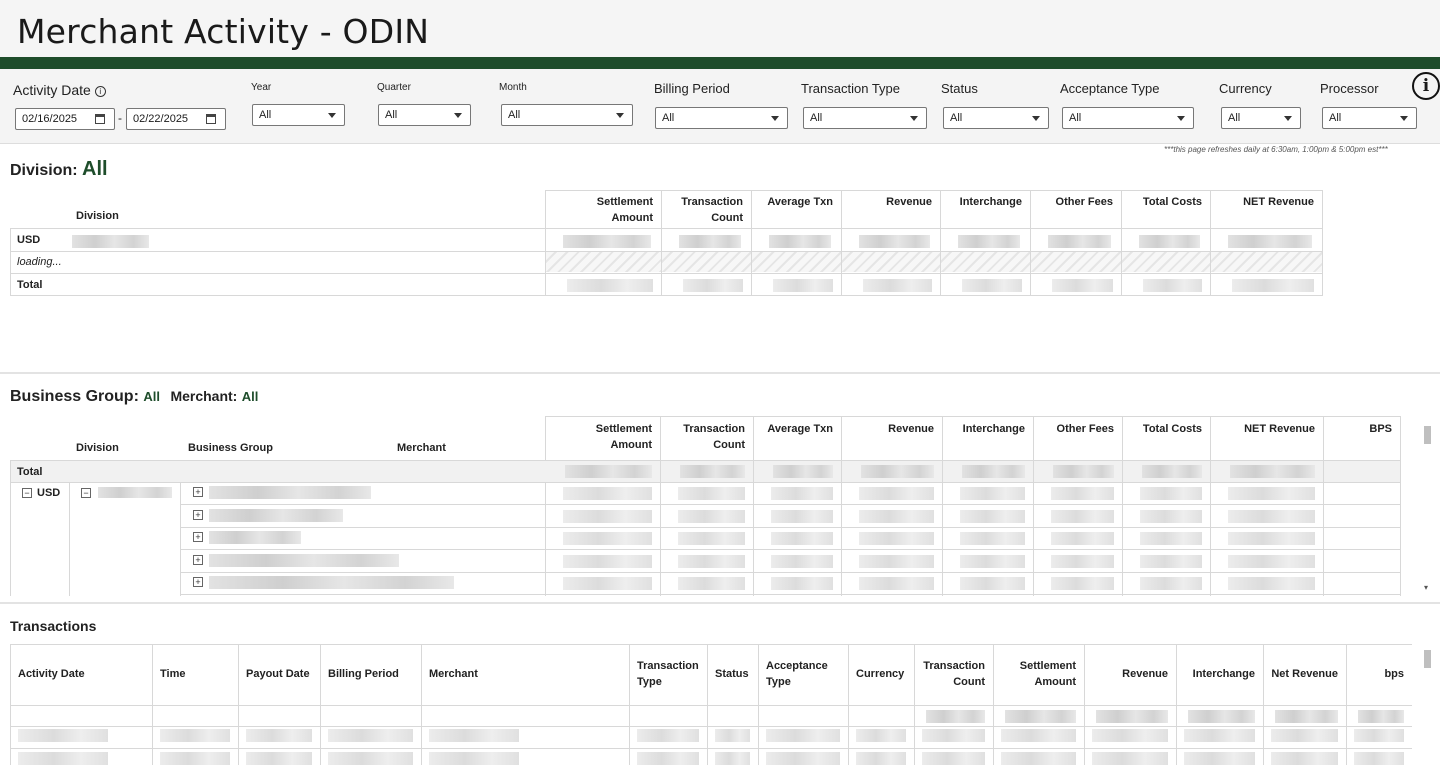  I want to click on tx-col-header: Time, so click(195, 674).